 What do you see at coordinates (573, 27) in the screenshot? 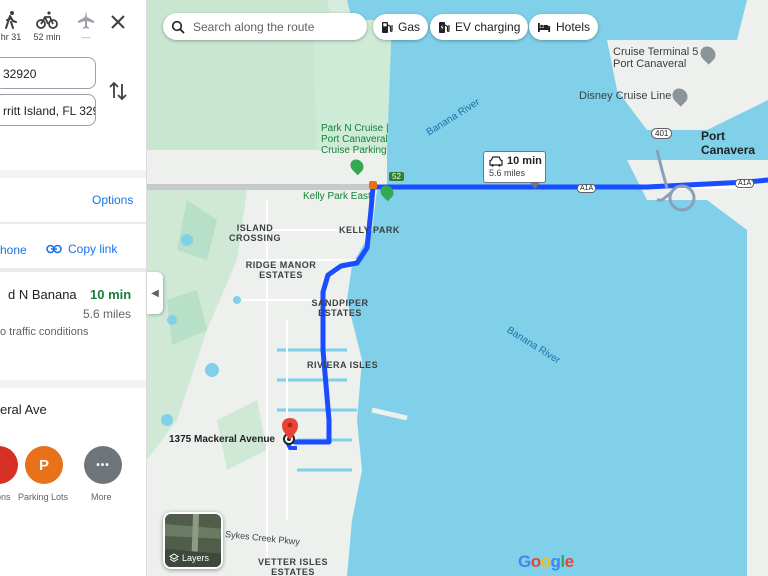
I see `chip-hotels-label: Hotels` at bounding box center [573, 27].